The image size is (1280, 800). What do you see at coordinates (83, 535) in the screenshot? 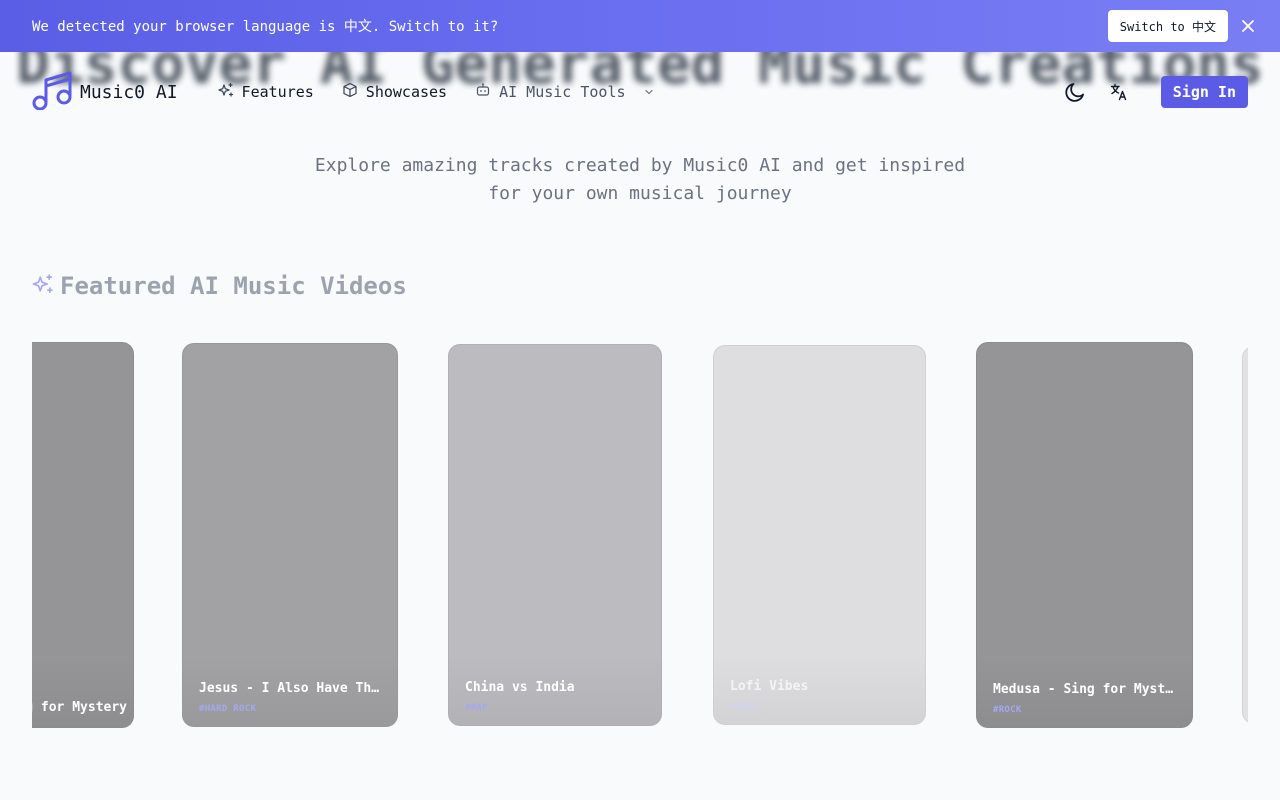
I see `video-card: Medusa - Sing for Mystery` at bounding box center [83, 535].